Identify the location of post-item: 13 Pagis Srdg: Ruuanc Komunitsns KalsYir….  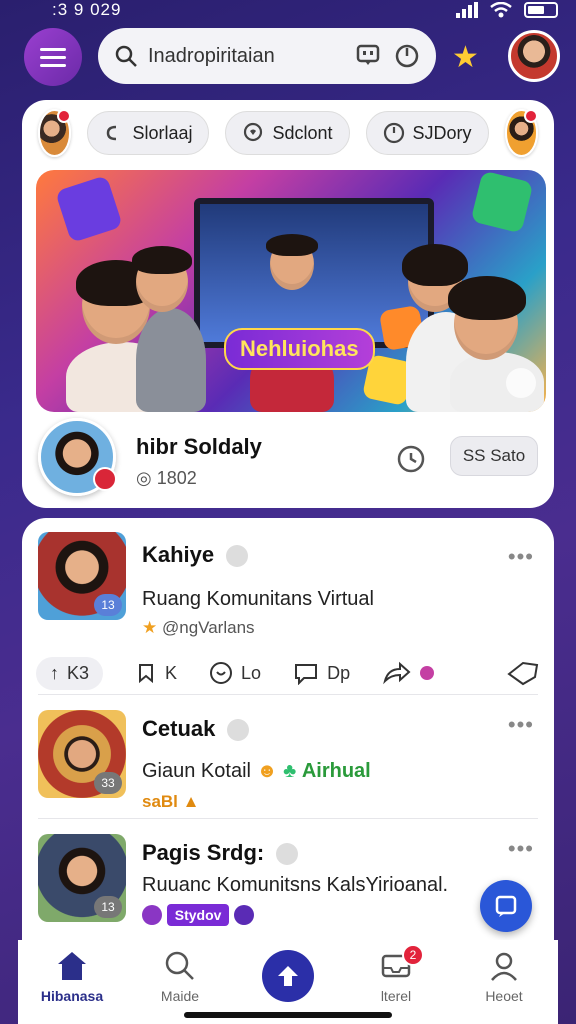
(288, 889).